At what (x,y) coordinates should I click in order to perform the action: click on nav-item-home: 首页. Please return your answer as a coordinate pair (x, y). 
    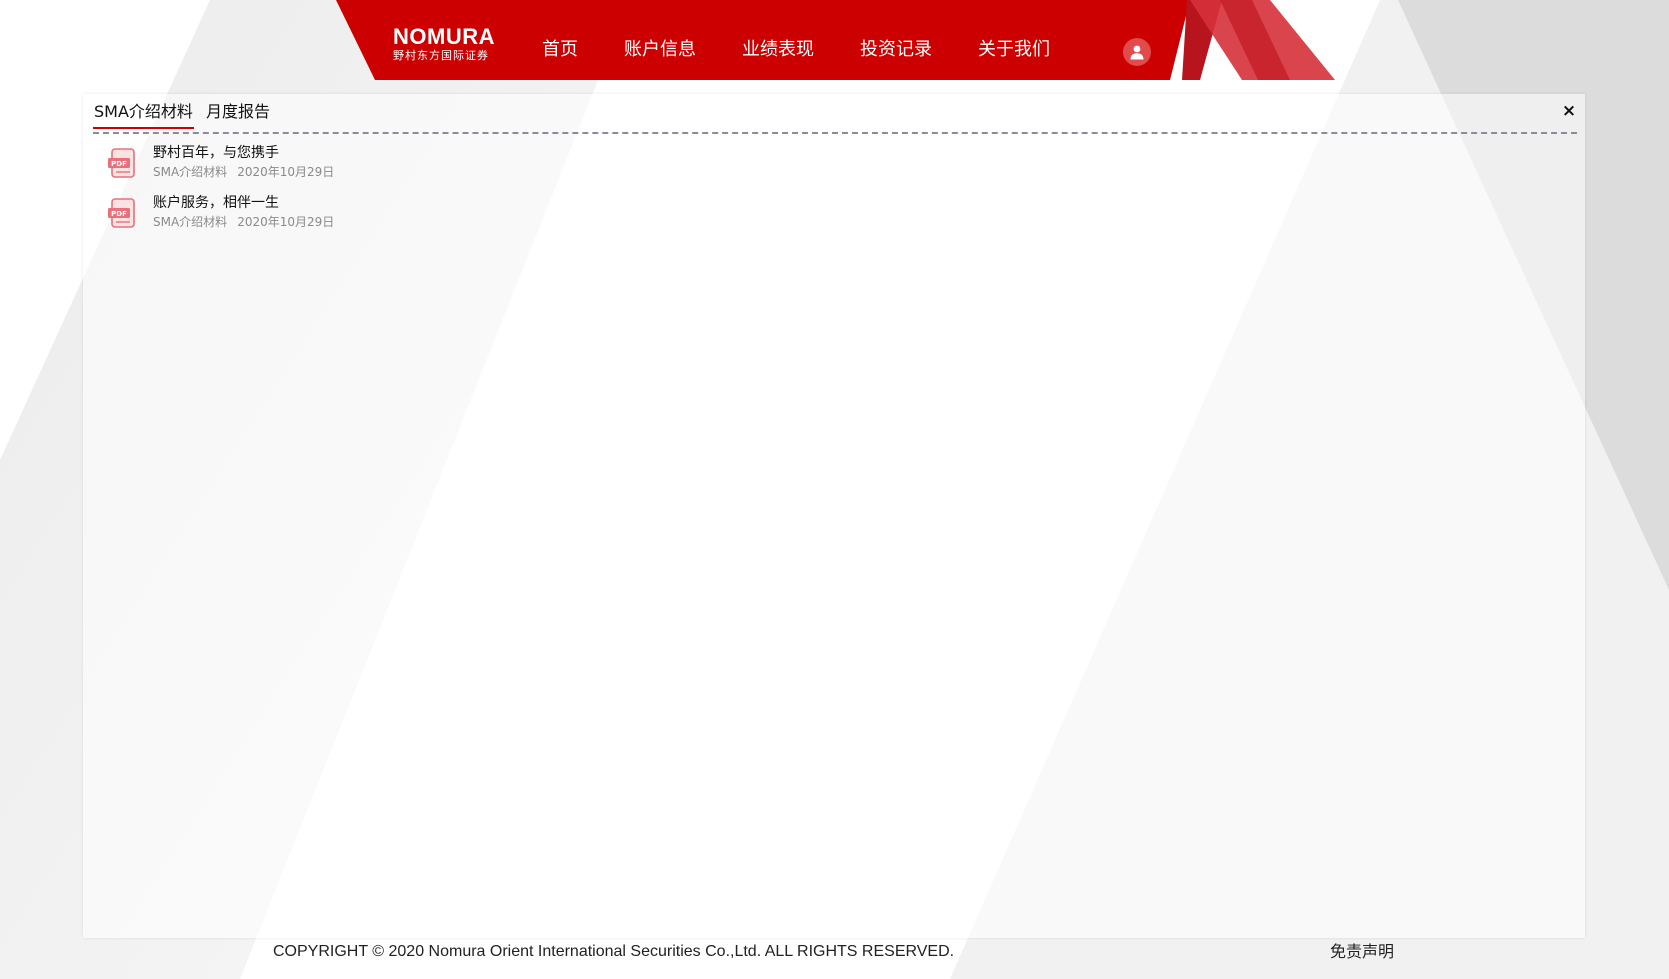
    Looking at the image, I should click on (560, 50).